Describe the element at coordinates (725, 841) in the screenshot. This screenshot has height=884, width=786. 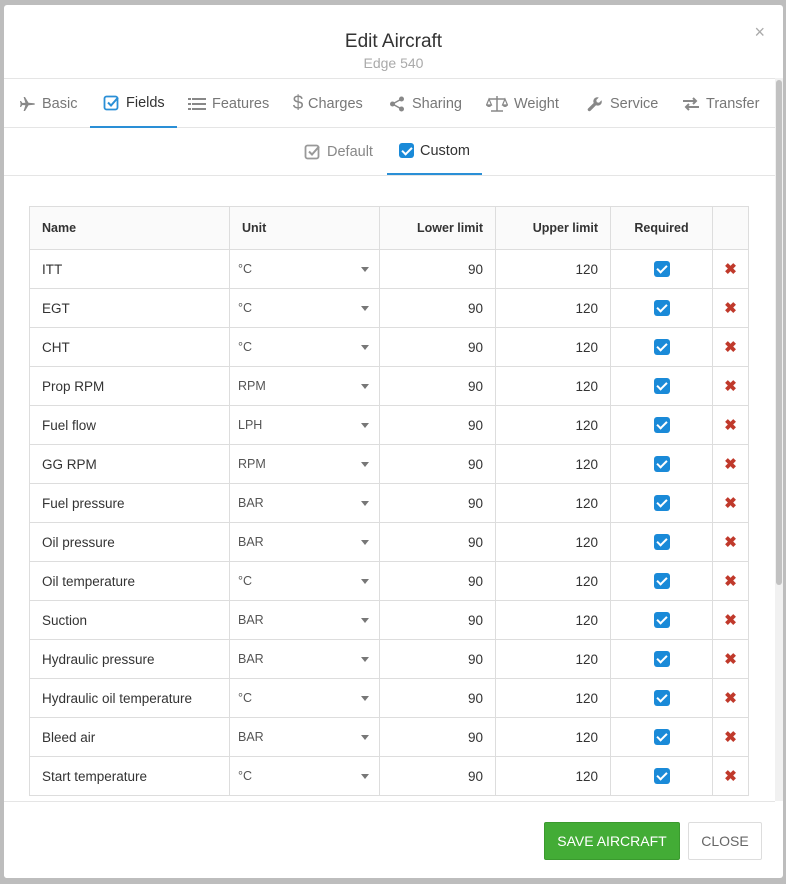
I see `close-button: CLOSE` at that location.